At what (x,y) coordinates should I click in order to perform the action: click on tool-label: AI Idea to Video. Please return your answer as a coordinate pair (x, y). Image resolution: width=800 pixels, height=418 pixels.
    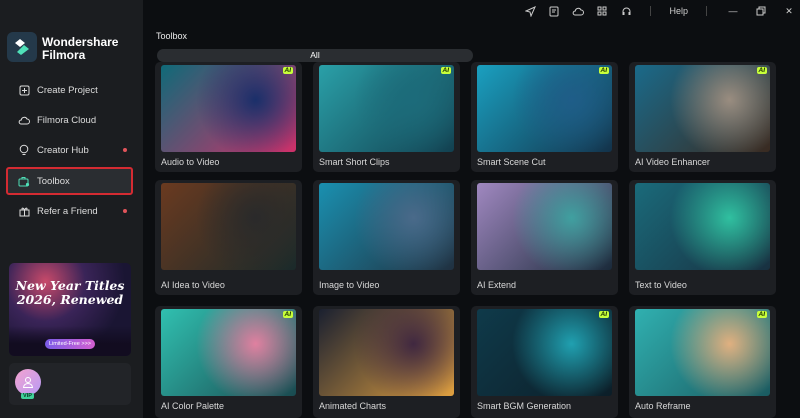
    Looking at the image, I should click on (193, 285).